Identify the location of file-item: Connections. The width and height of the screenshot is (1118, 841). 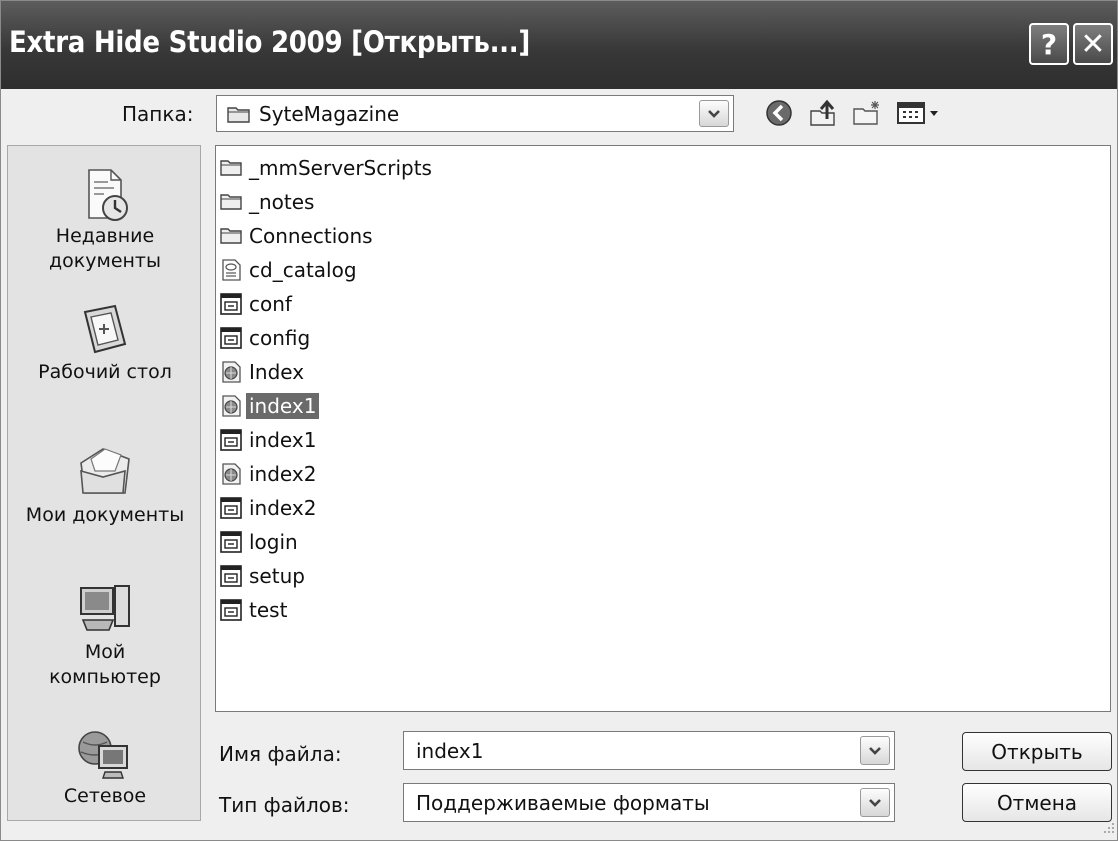
(298, 235).